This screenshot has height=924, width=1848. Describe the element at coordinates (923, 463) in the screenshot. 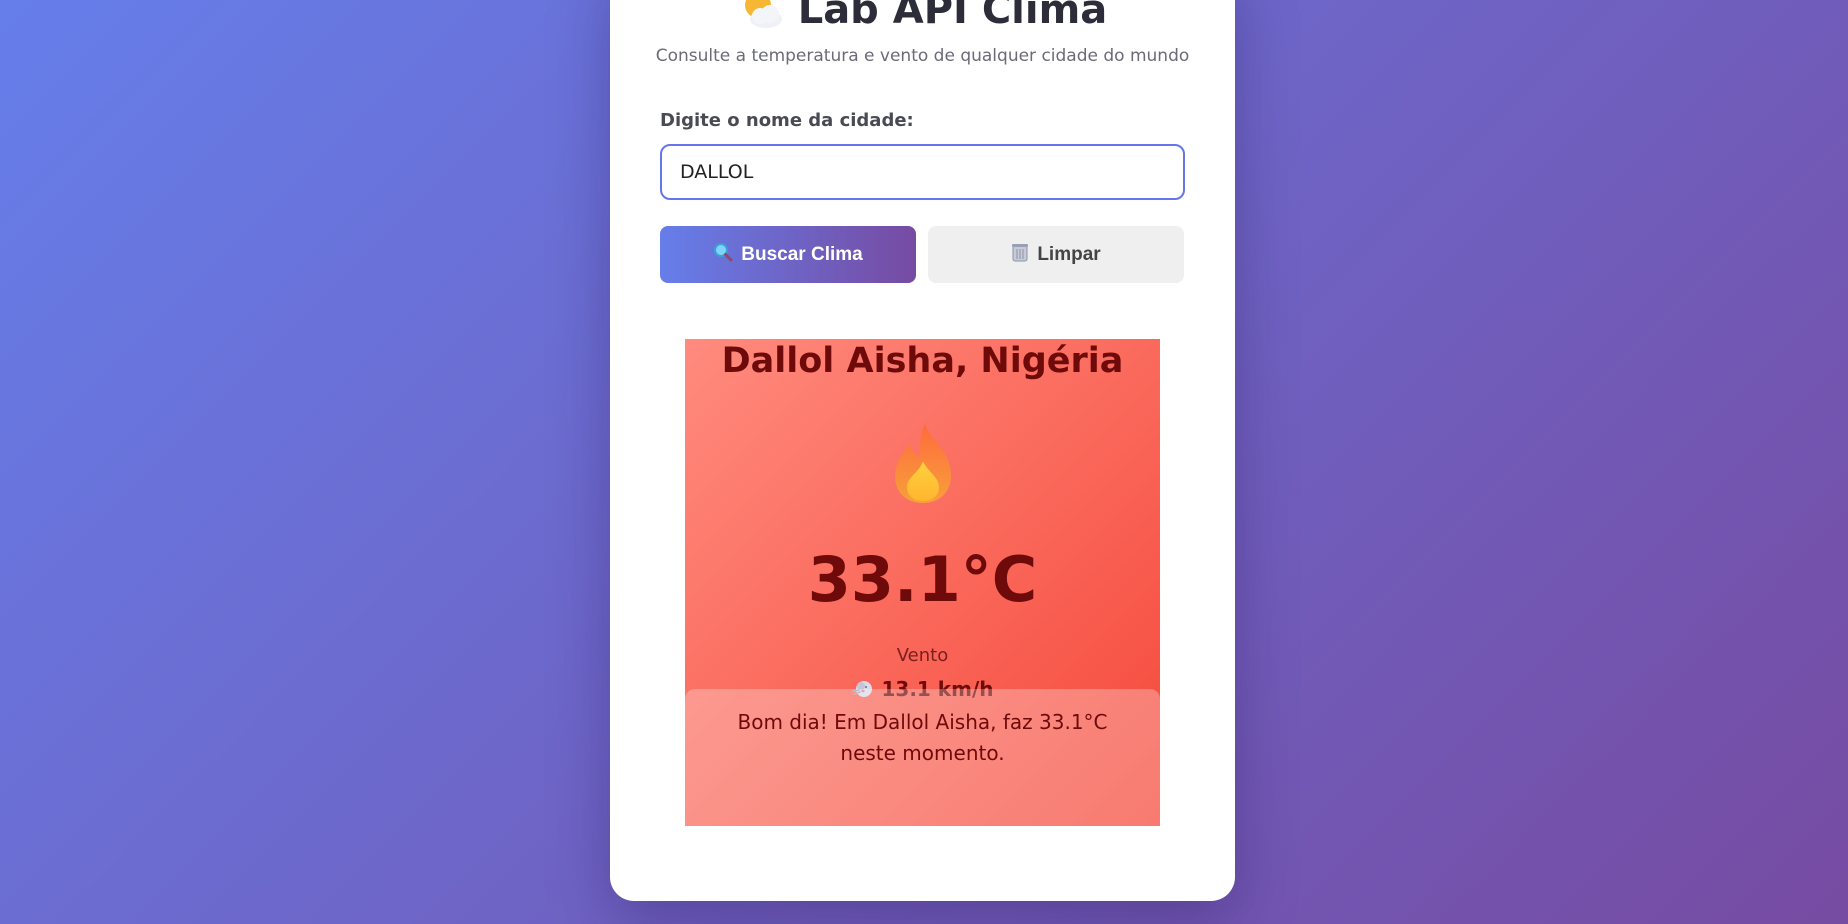

I see `fire-icon` at that location.